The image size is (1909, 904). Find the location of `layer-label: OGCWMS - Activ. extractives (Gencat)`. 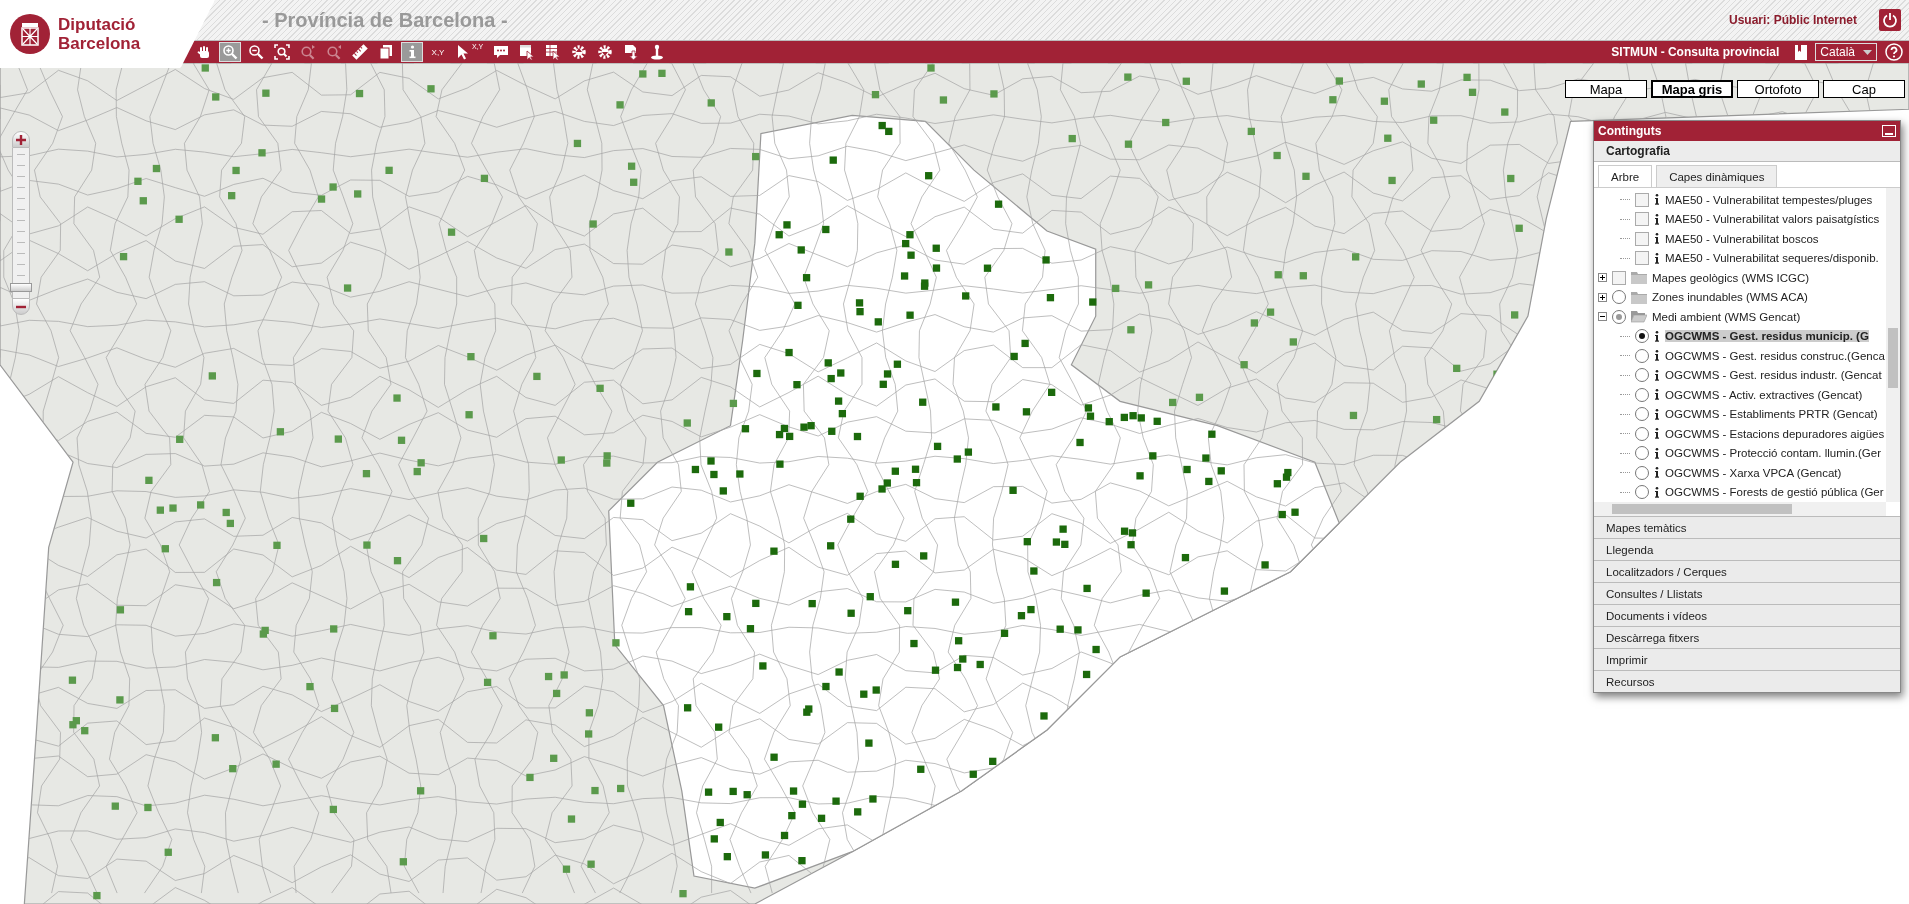

layer-label: OGCWMS - Activ. extractives (Gencat) is located at coordinates (1764, 394).